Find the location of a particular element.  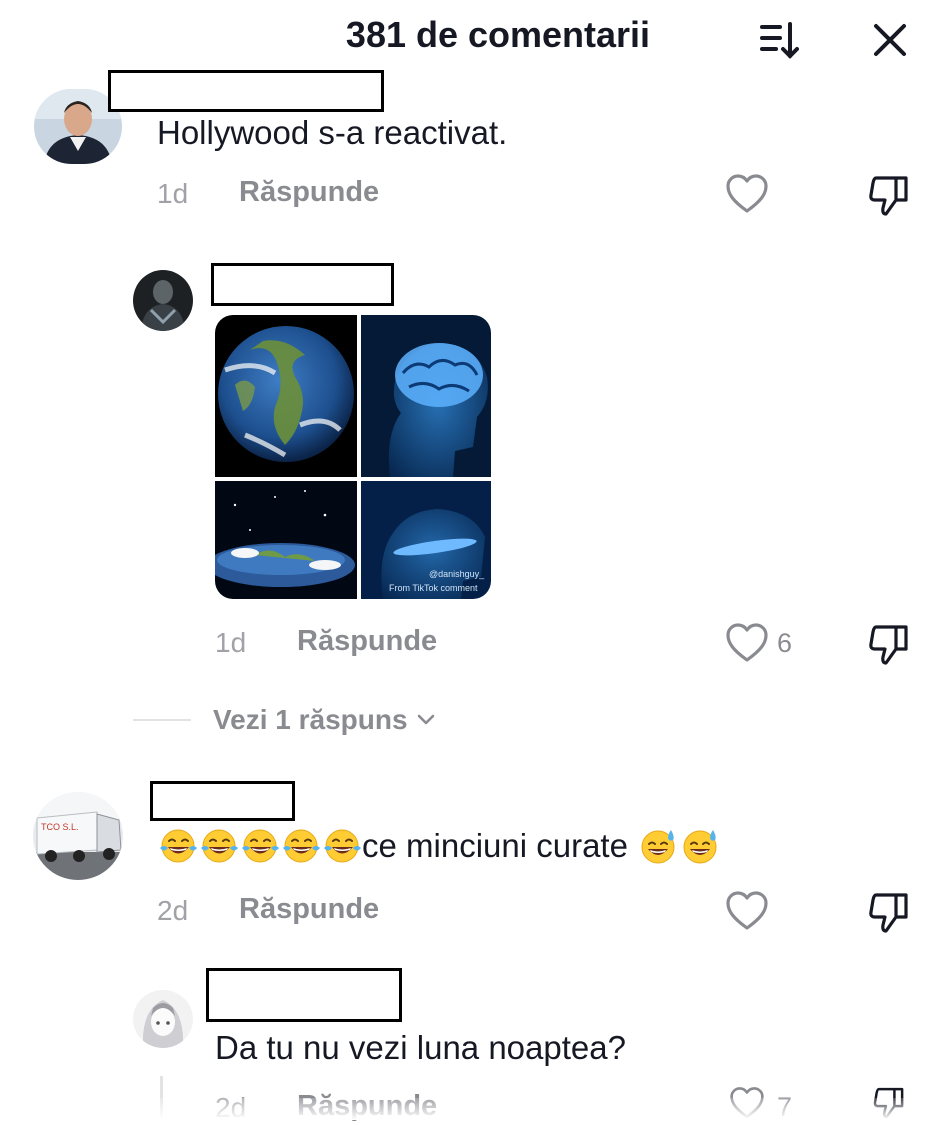

sort-icon is located at coordinates (778, 40).